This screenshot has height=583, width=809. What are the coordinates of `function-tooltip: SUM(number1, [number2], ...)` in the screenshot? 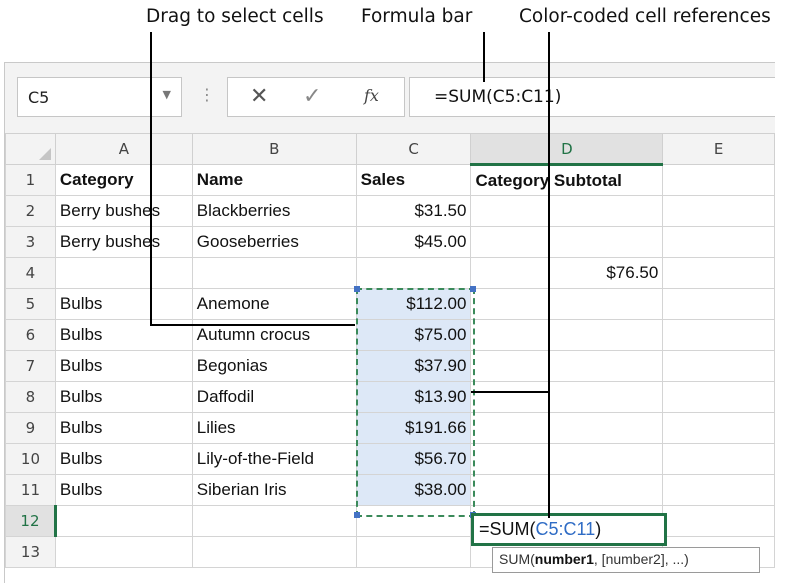 It's located at (626, 560).